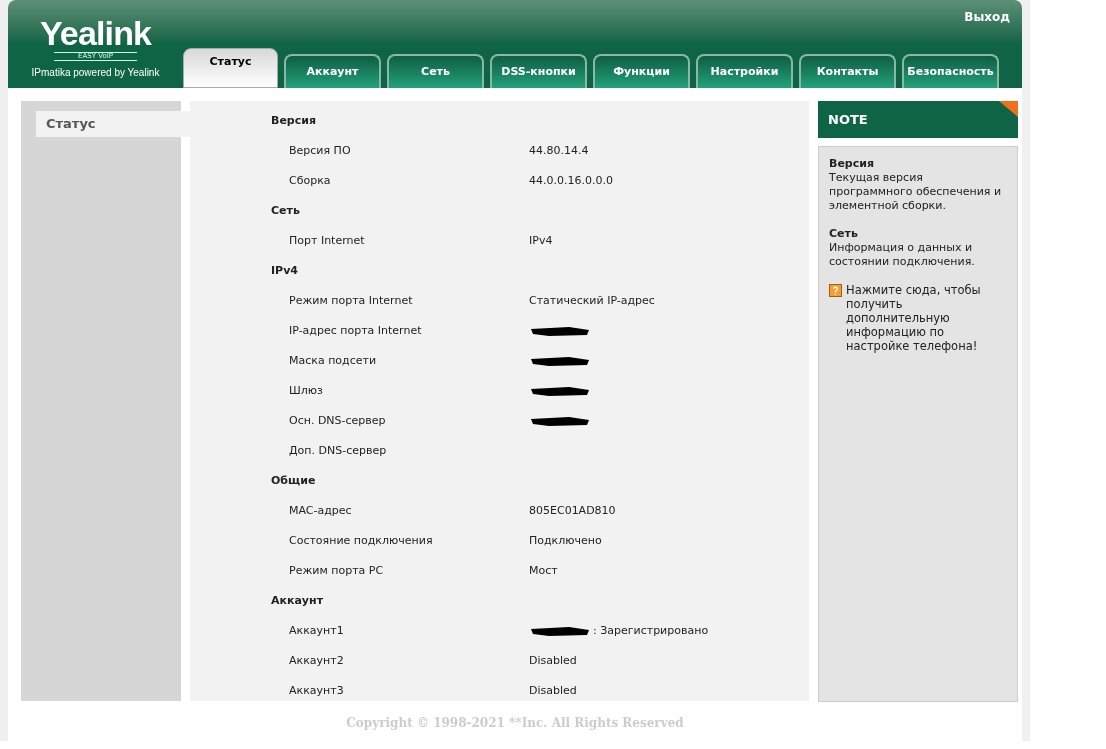 The width and height of the screenshot is (1106, 749). Describe the element at coordinates (902, 255) in the screenshot. I see `note-text: Информация о данных и состоянии подключения.` at that location.